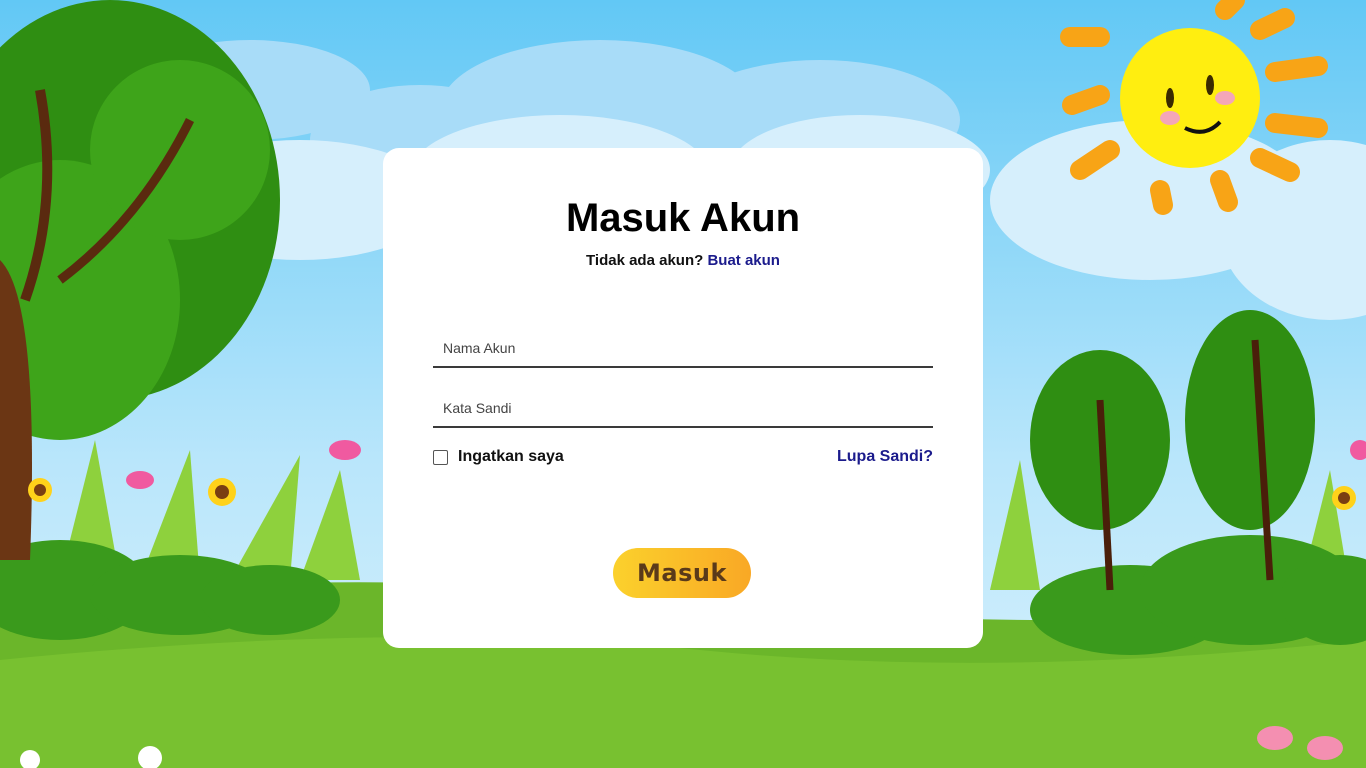 The height and width of the screenshot is (768, 1366). I want to click on username-input, so click(683, 349).